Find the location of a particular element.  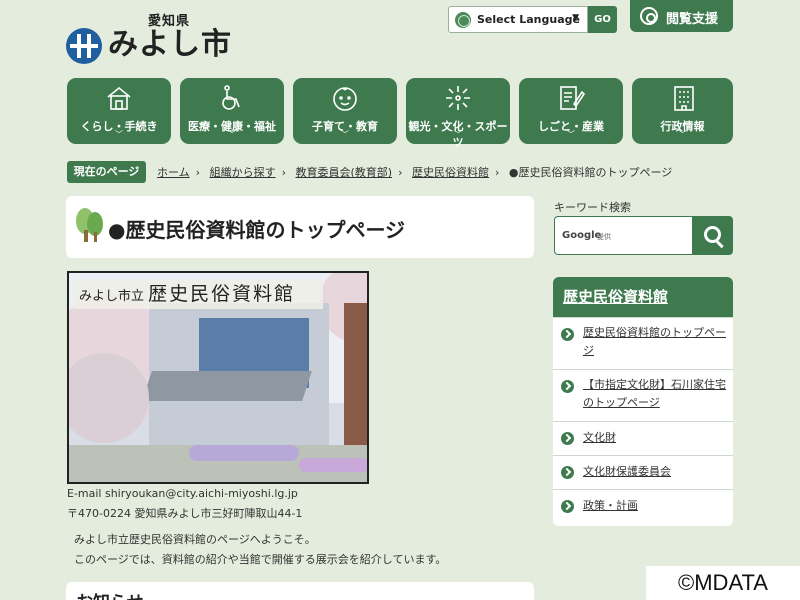

building-icon is located at coordinates (684, 98).